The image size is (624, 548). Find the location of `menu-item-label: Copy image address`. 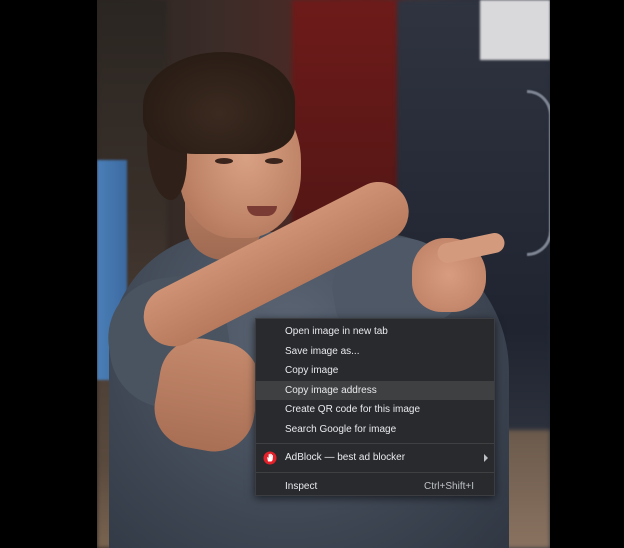

menu-item-label: Copy image address is located at coordinates (331, 390).